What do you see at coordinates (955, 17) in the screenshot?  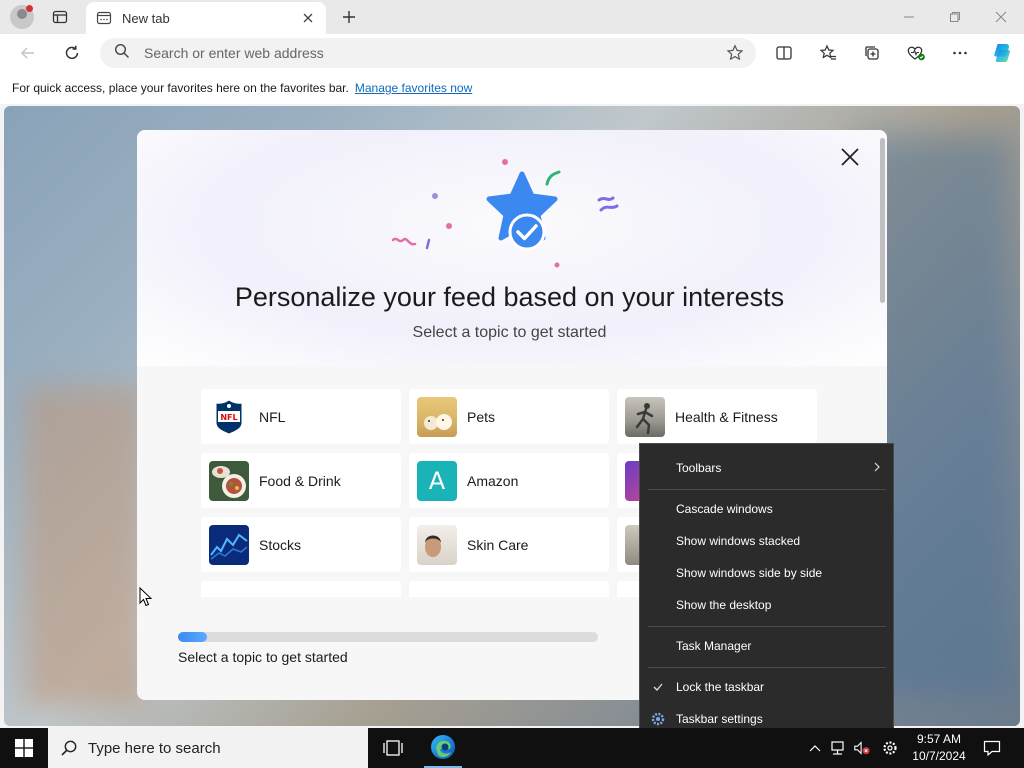 I see `restore-button` at bounding box center [955, 17].